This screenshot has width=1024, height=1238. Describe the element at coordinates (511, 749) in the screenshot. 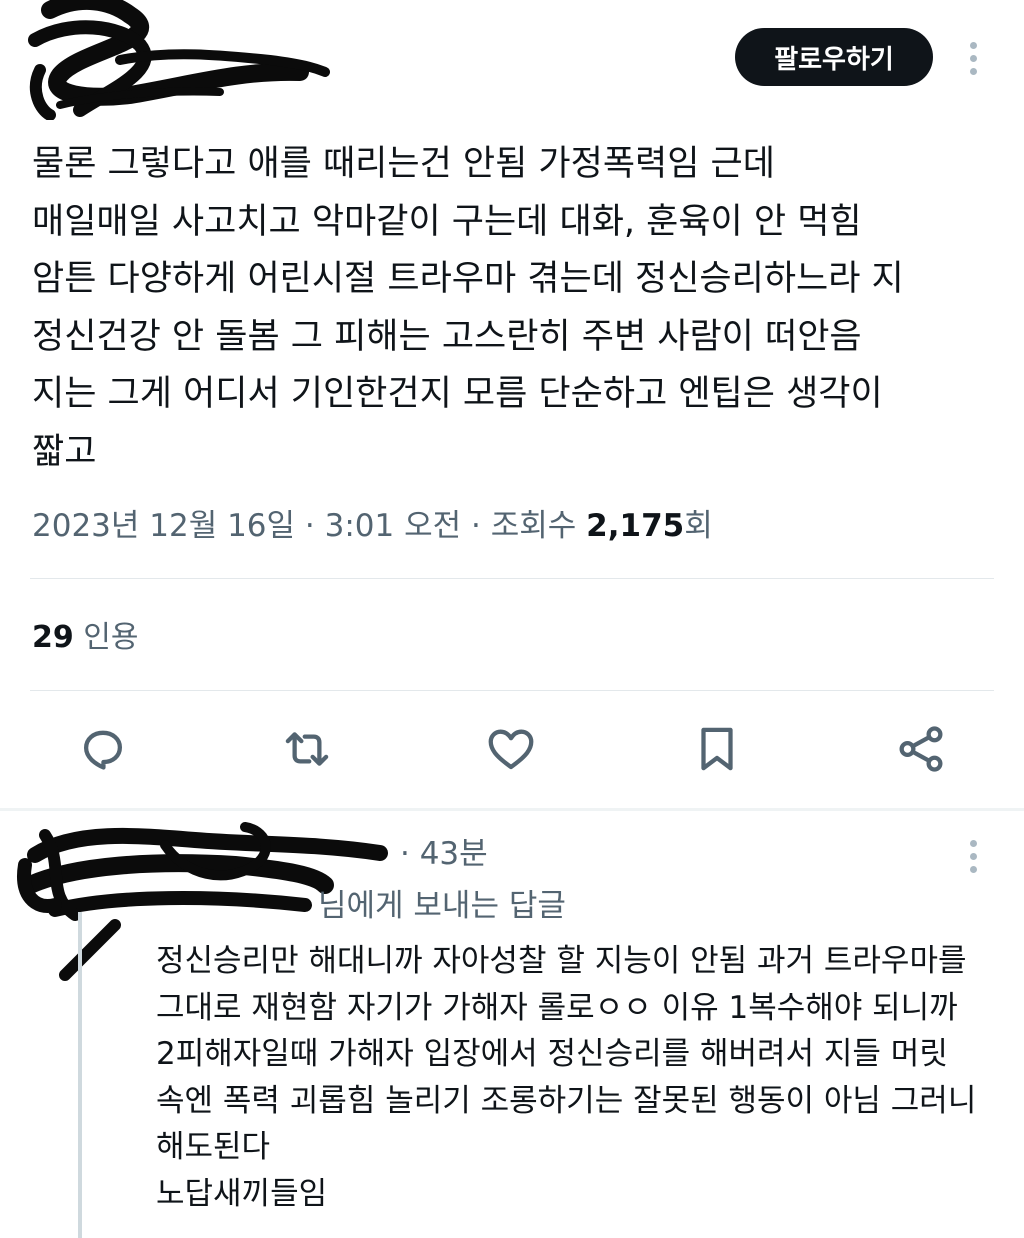

I see `like-icon` at that location.